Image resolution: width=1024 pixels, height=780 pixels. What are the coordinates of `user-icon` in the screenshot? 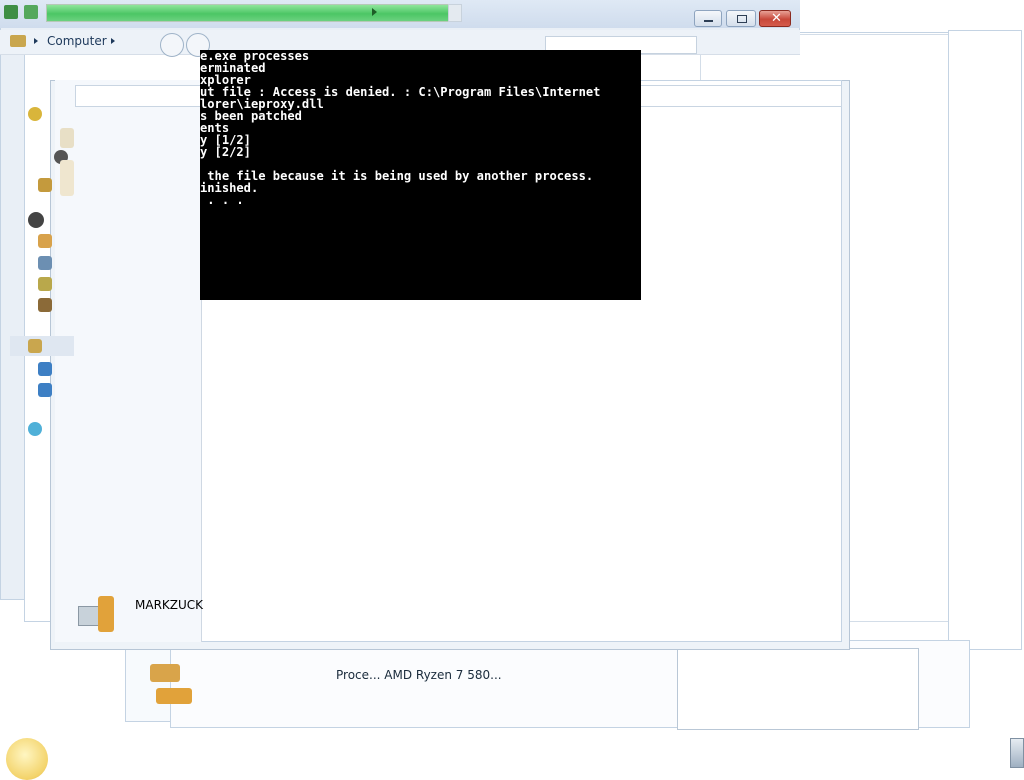 It's located at (98, 614).